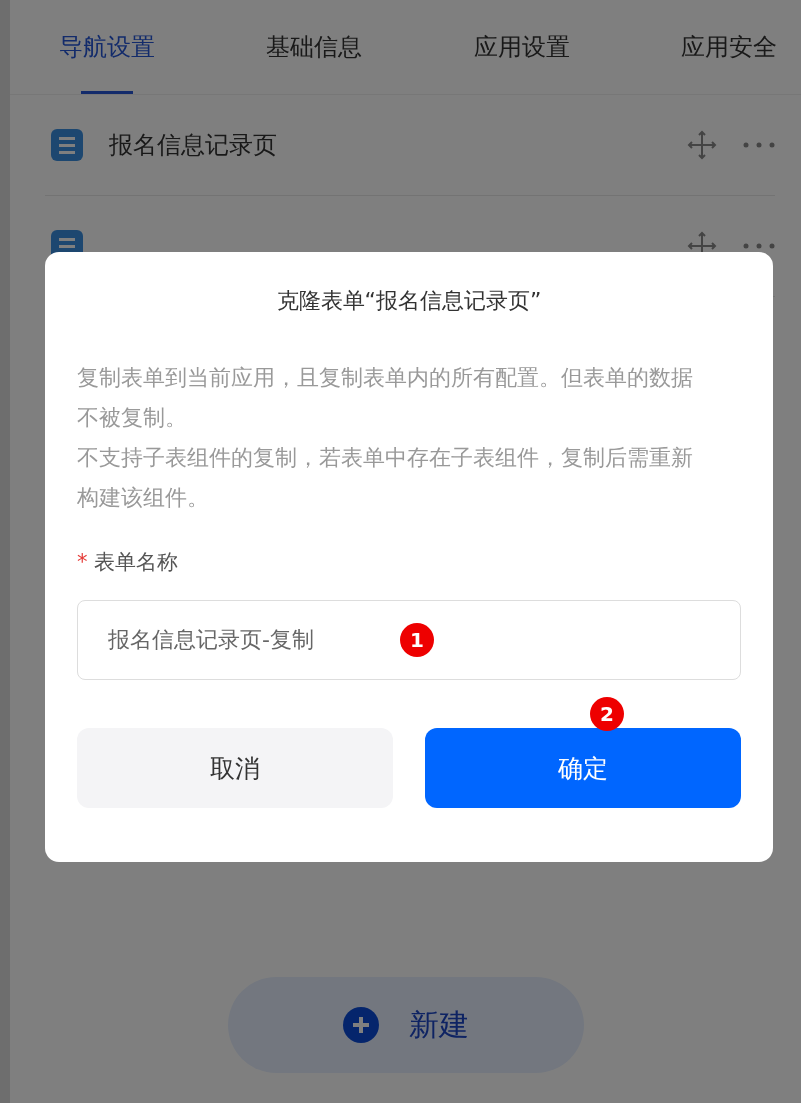  I want to click on dialog-title: 克隆表单“报名信息记录页”, so click(409, 301).